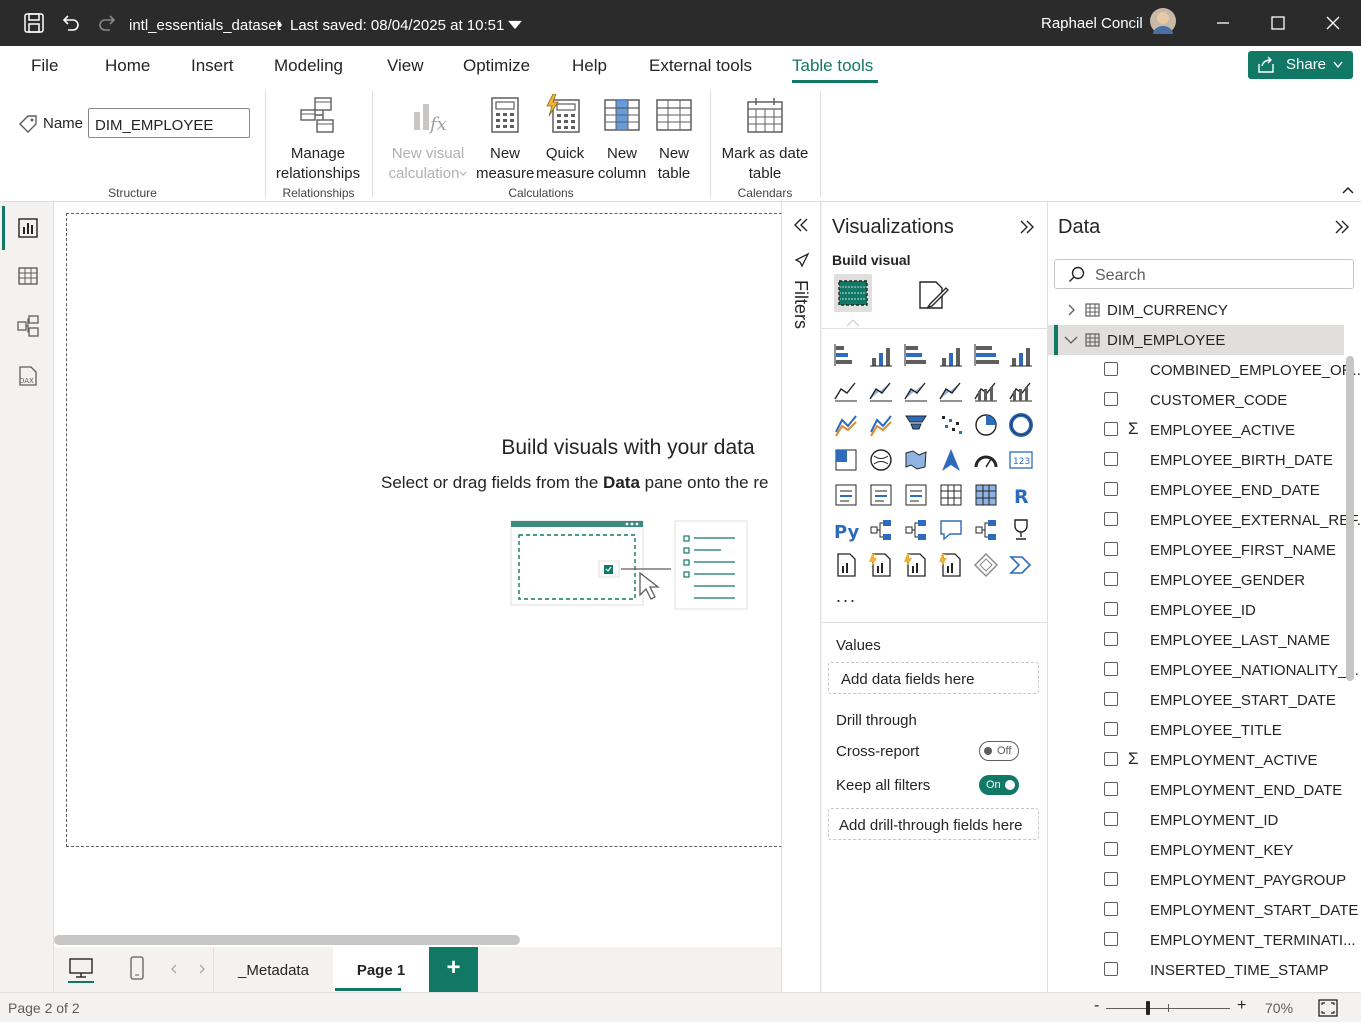 The height and width of the screenshot is (1022, 1361). I want to click on azure-map-icon, so click(951, 460).